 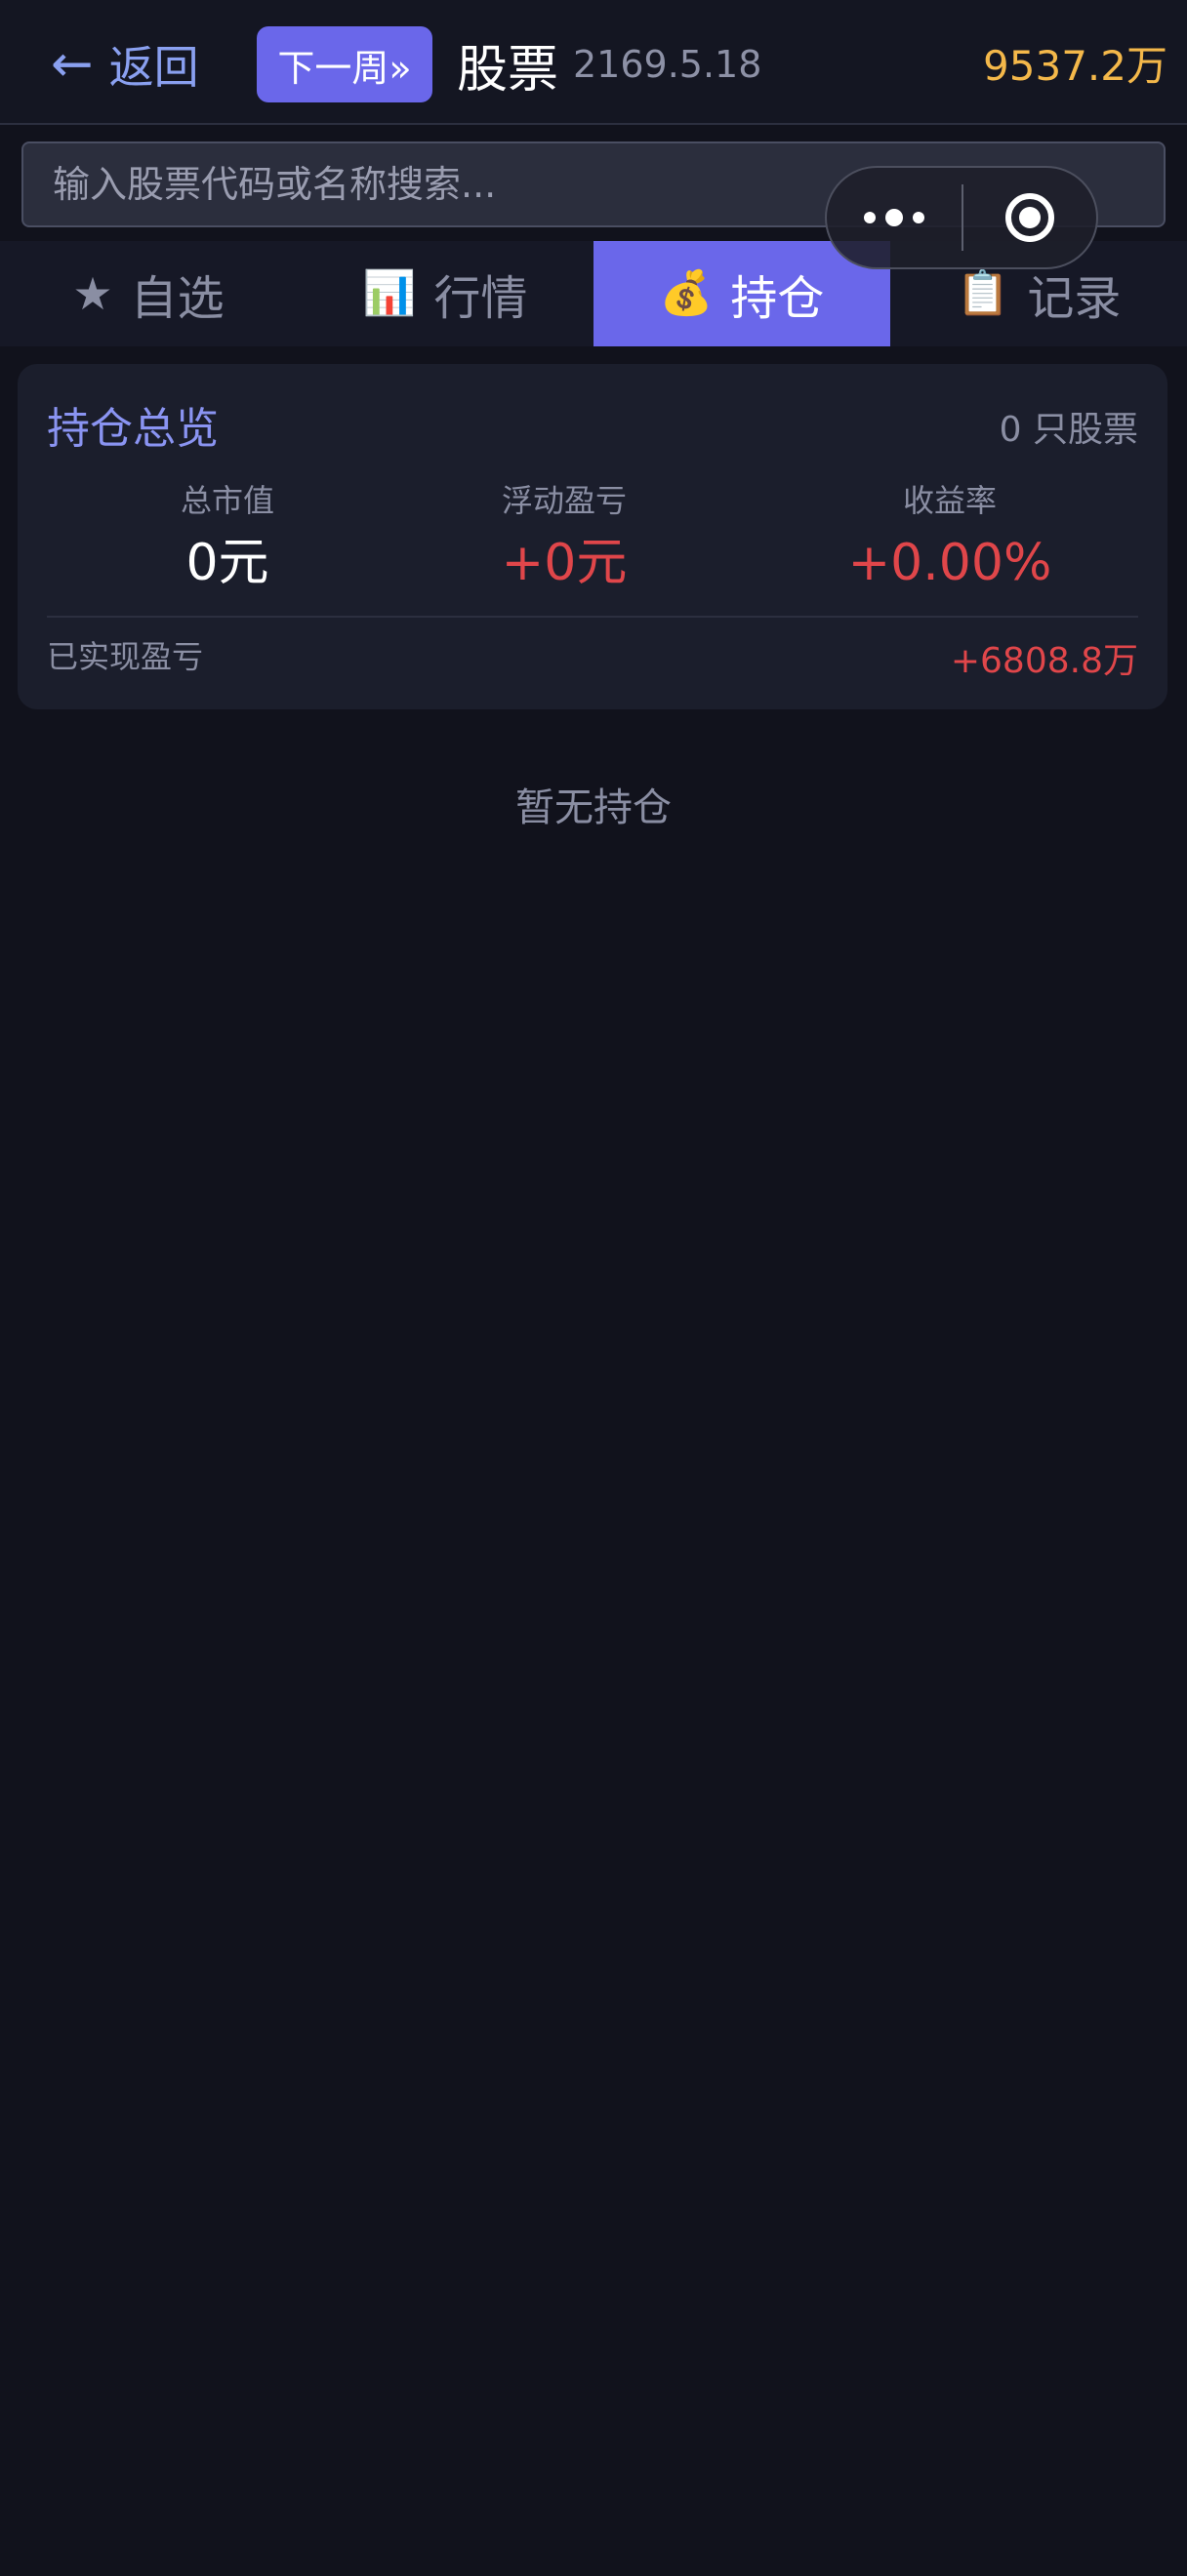 I want to click on bar-chart-icon: 📊, so click(x=389, y=293).